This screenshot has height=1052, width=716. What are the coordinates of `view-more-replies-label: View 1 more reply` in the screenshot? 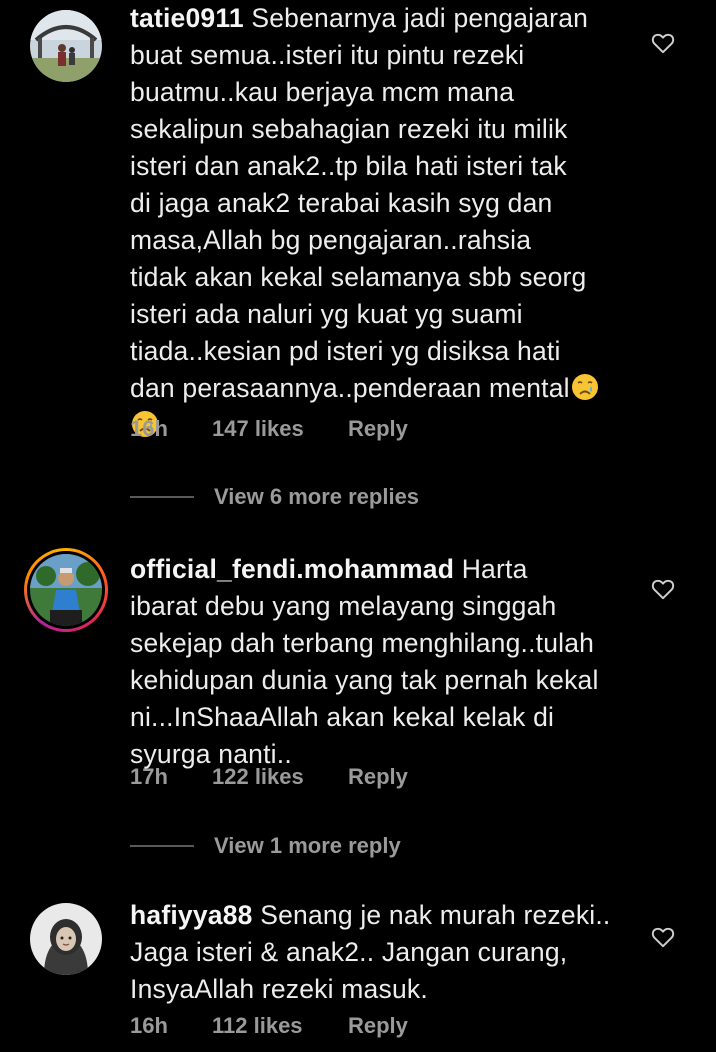 It's located at (307, 845).